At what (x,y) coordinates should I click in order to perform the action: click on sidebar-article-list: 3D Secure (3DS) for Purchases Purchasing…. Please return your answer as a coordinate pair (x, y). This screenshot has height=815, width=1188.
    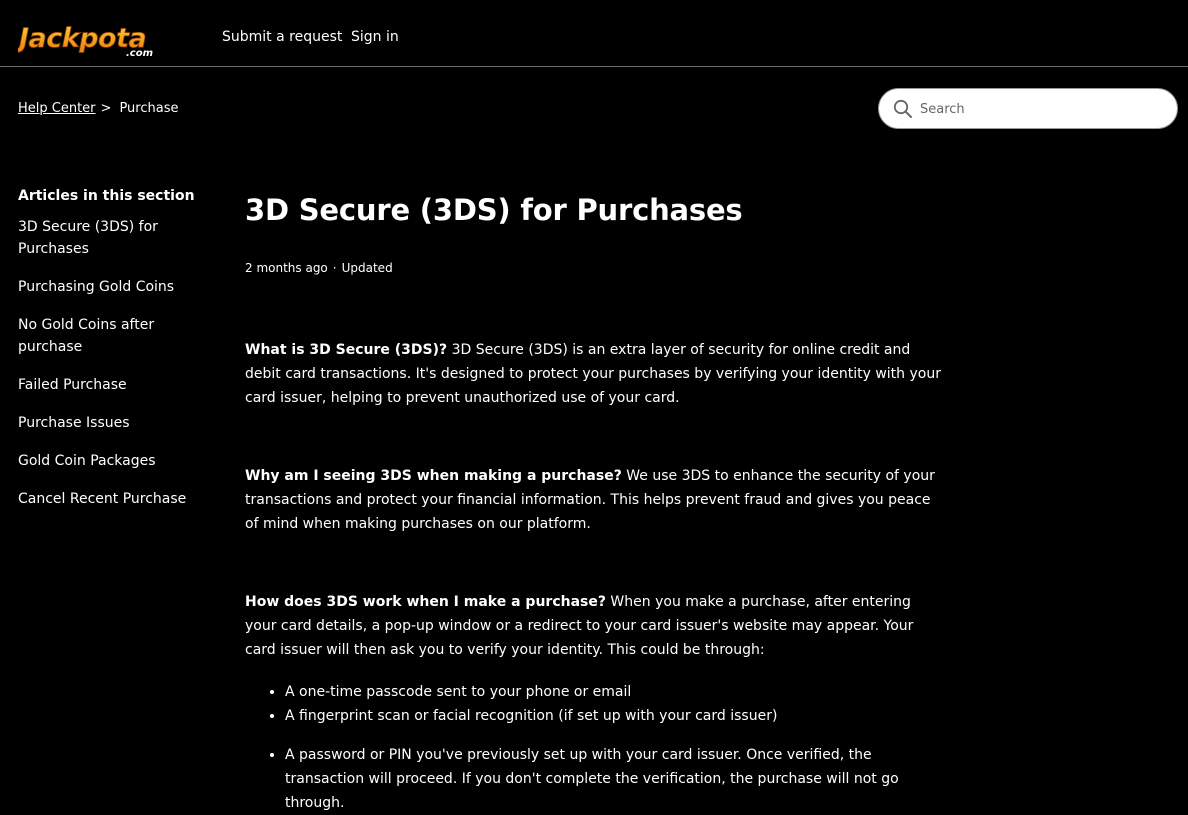
    Looking at the image, I should click on (120, 363).